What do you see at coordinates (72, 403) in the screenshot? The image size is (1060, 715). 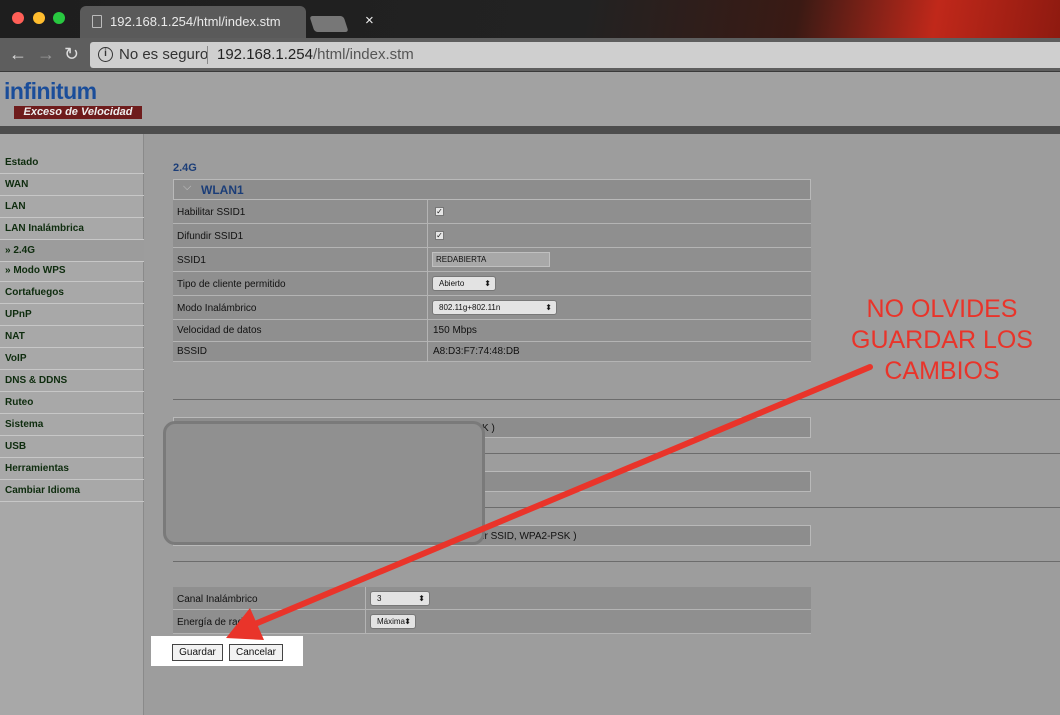 I see `sidebar-item-ruteo: Ruteo` at bounding box center [72, 403].